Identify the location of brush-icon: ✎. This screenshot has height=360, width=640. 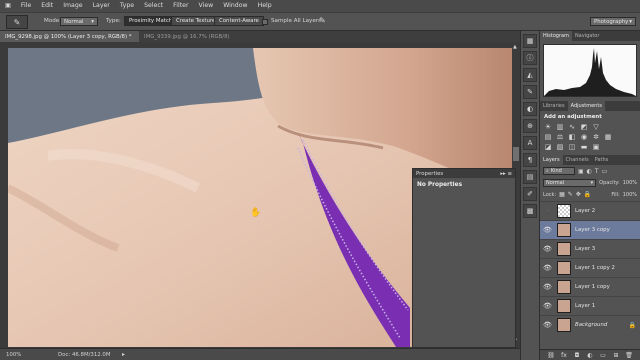
(17, 22).